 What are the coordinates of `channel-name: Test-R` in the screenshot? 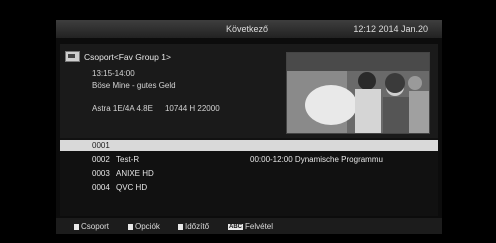 It's located at (128, 159).